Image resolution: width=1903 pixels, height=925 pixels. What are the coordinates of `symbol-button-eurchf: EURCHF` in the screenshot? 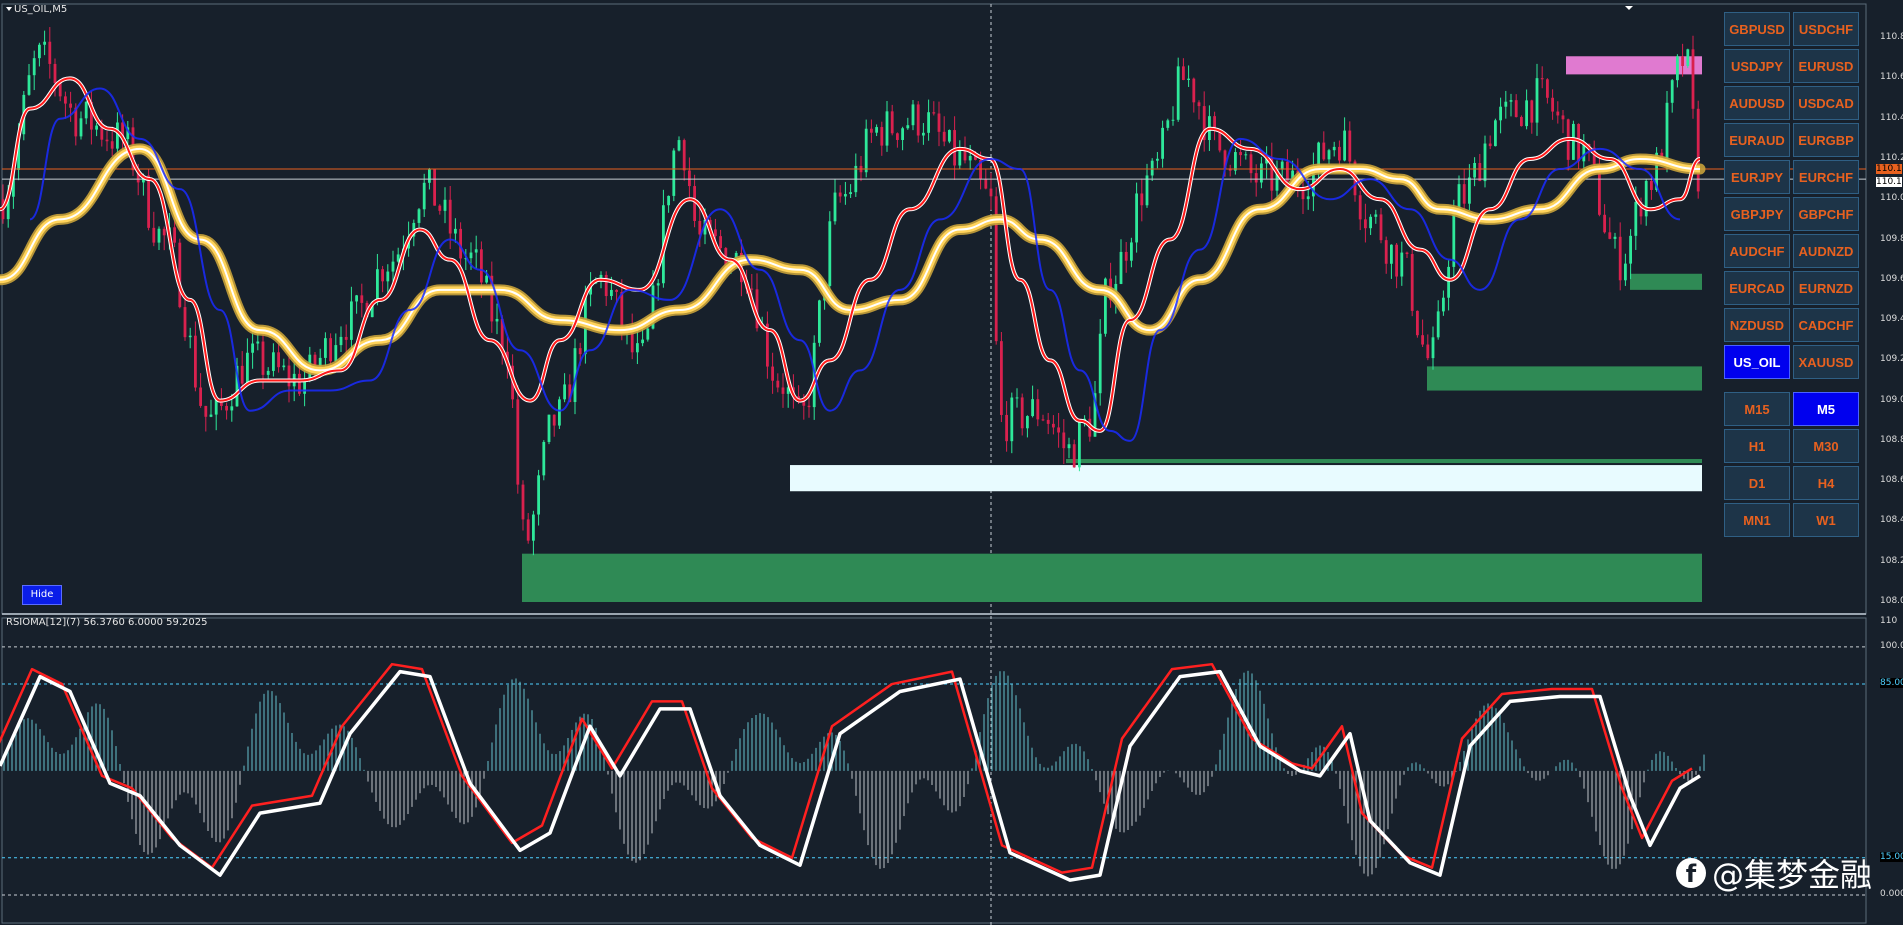 It's located at (1826, 177).